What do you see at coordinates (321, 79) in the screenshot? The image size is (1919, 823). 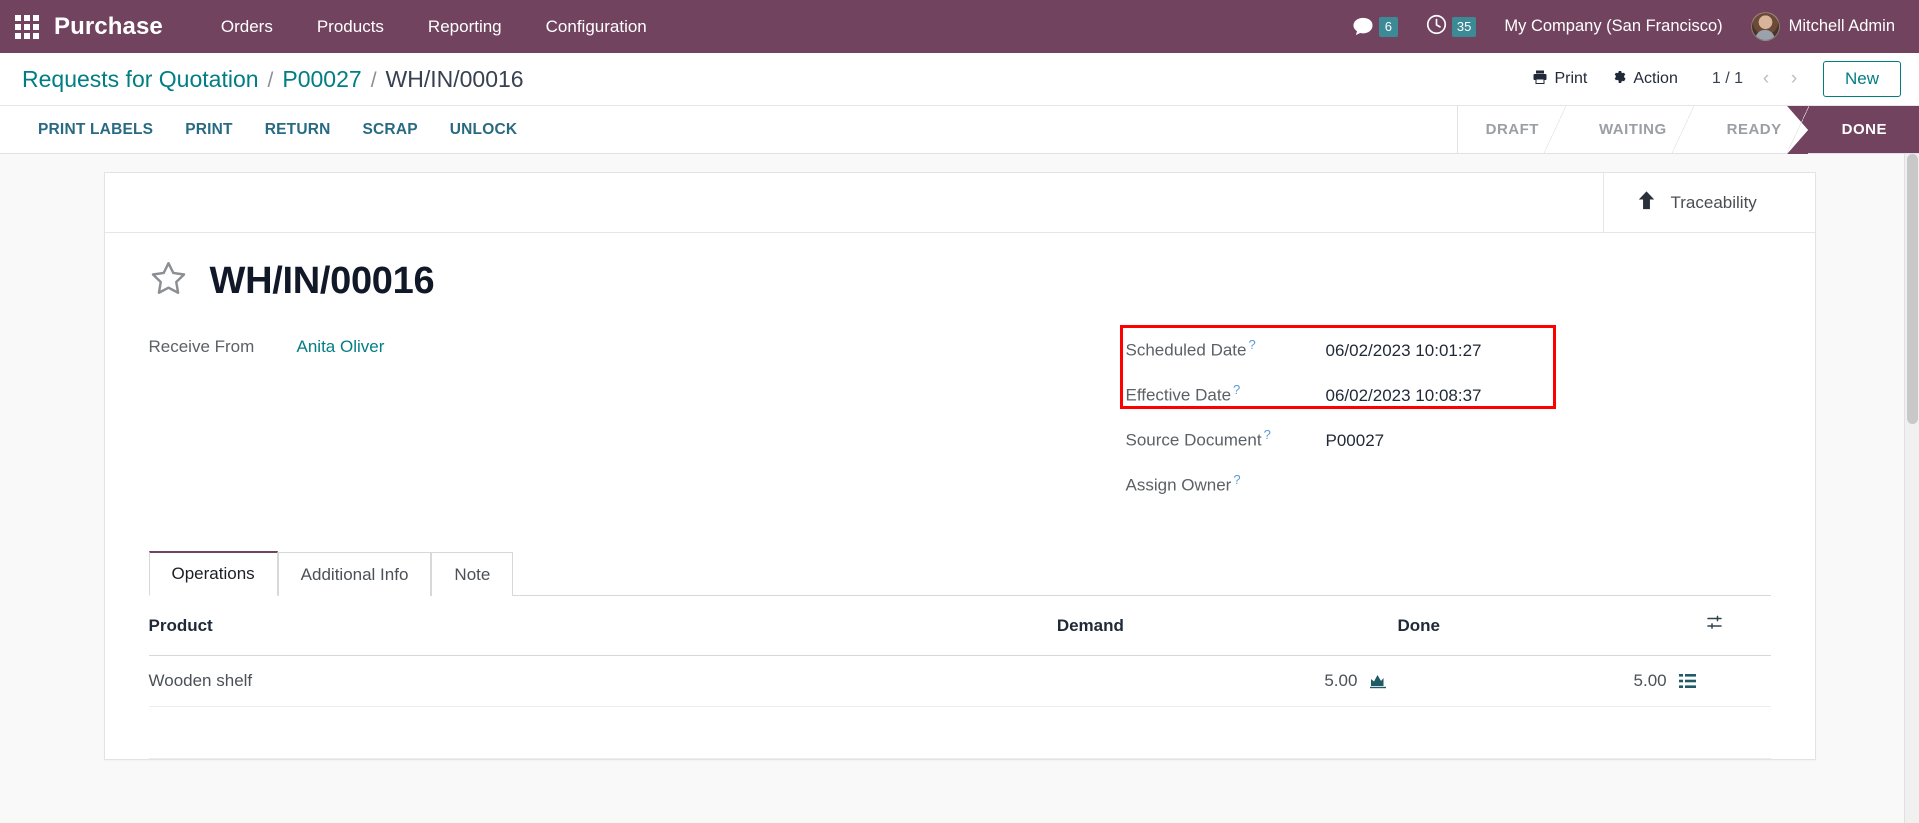 I see `breadcrumb-item-p00027: P00027` at bounding box center [321, 79].